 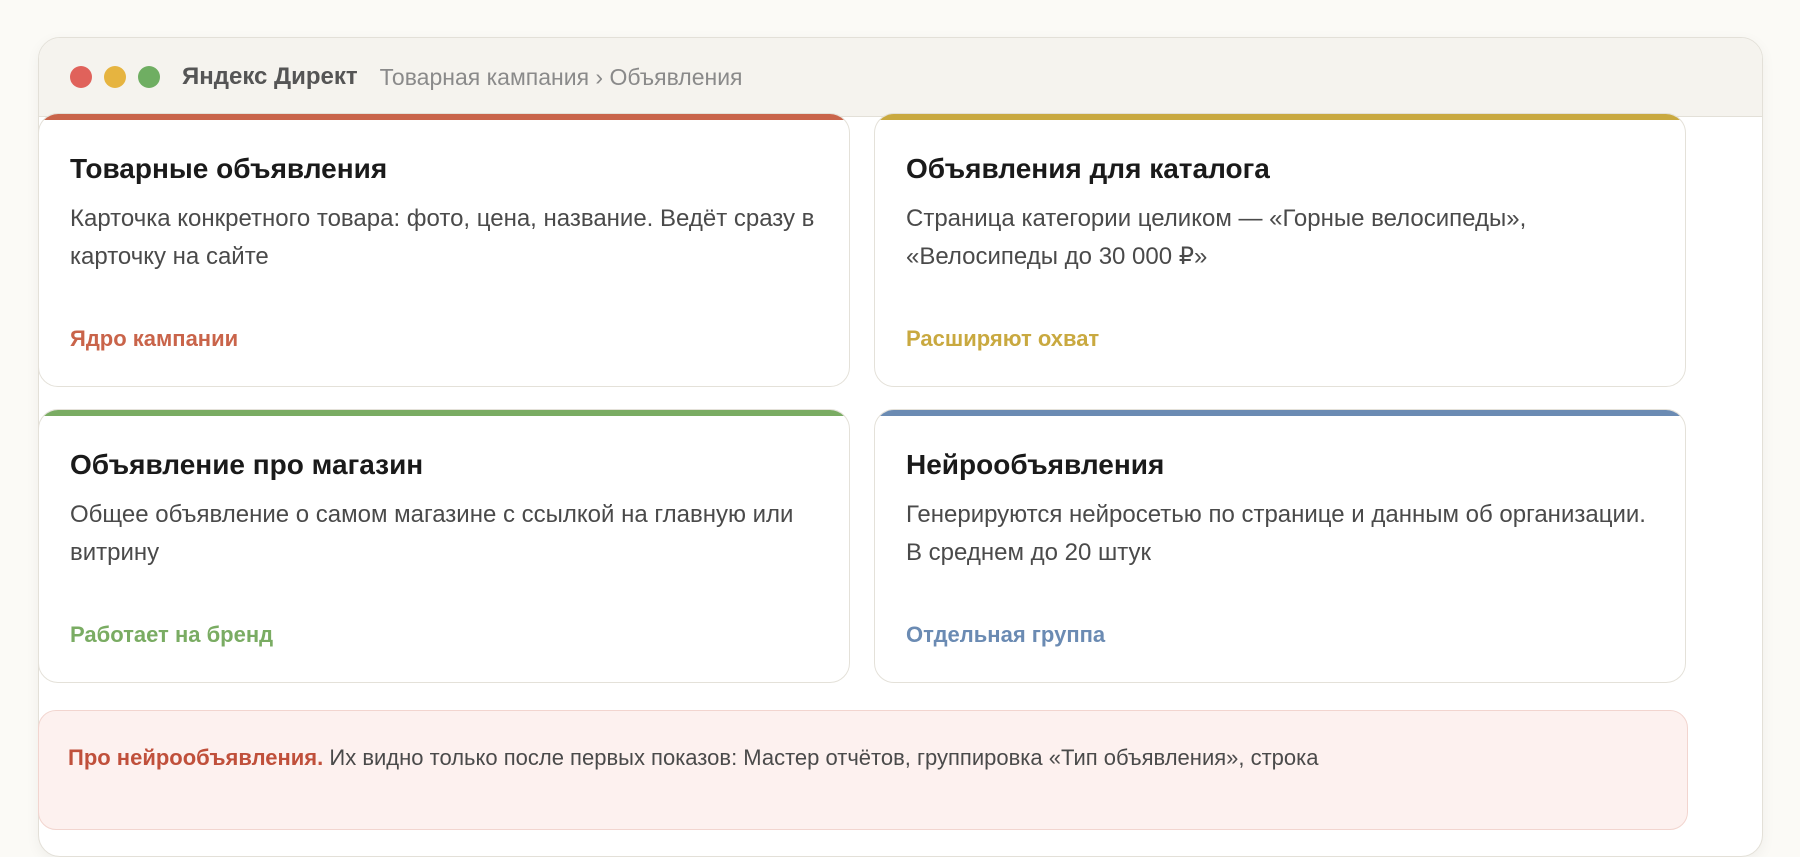 What do you see at coordinates (561, 76) in the screenshot?
I see `breadcrumb: Товарная кампания › Объявления` at bounding box center [561, 76].